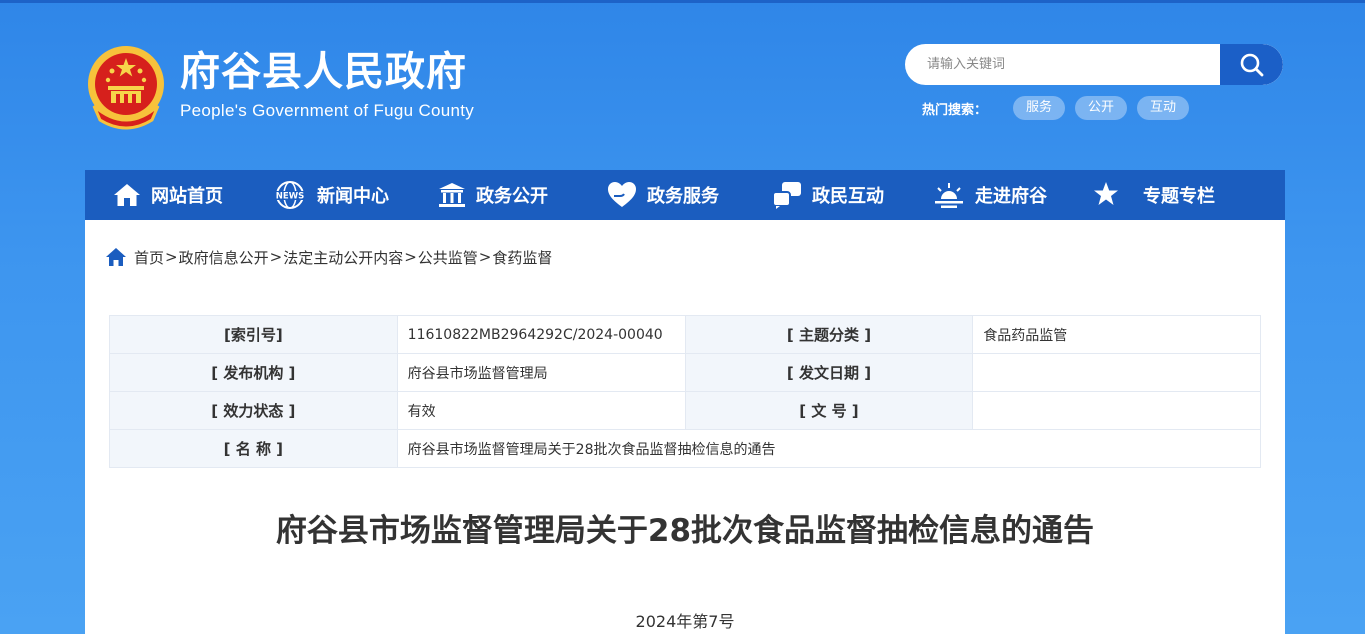  I want to click on sunrise-icon, so click(949, 195).